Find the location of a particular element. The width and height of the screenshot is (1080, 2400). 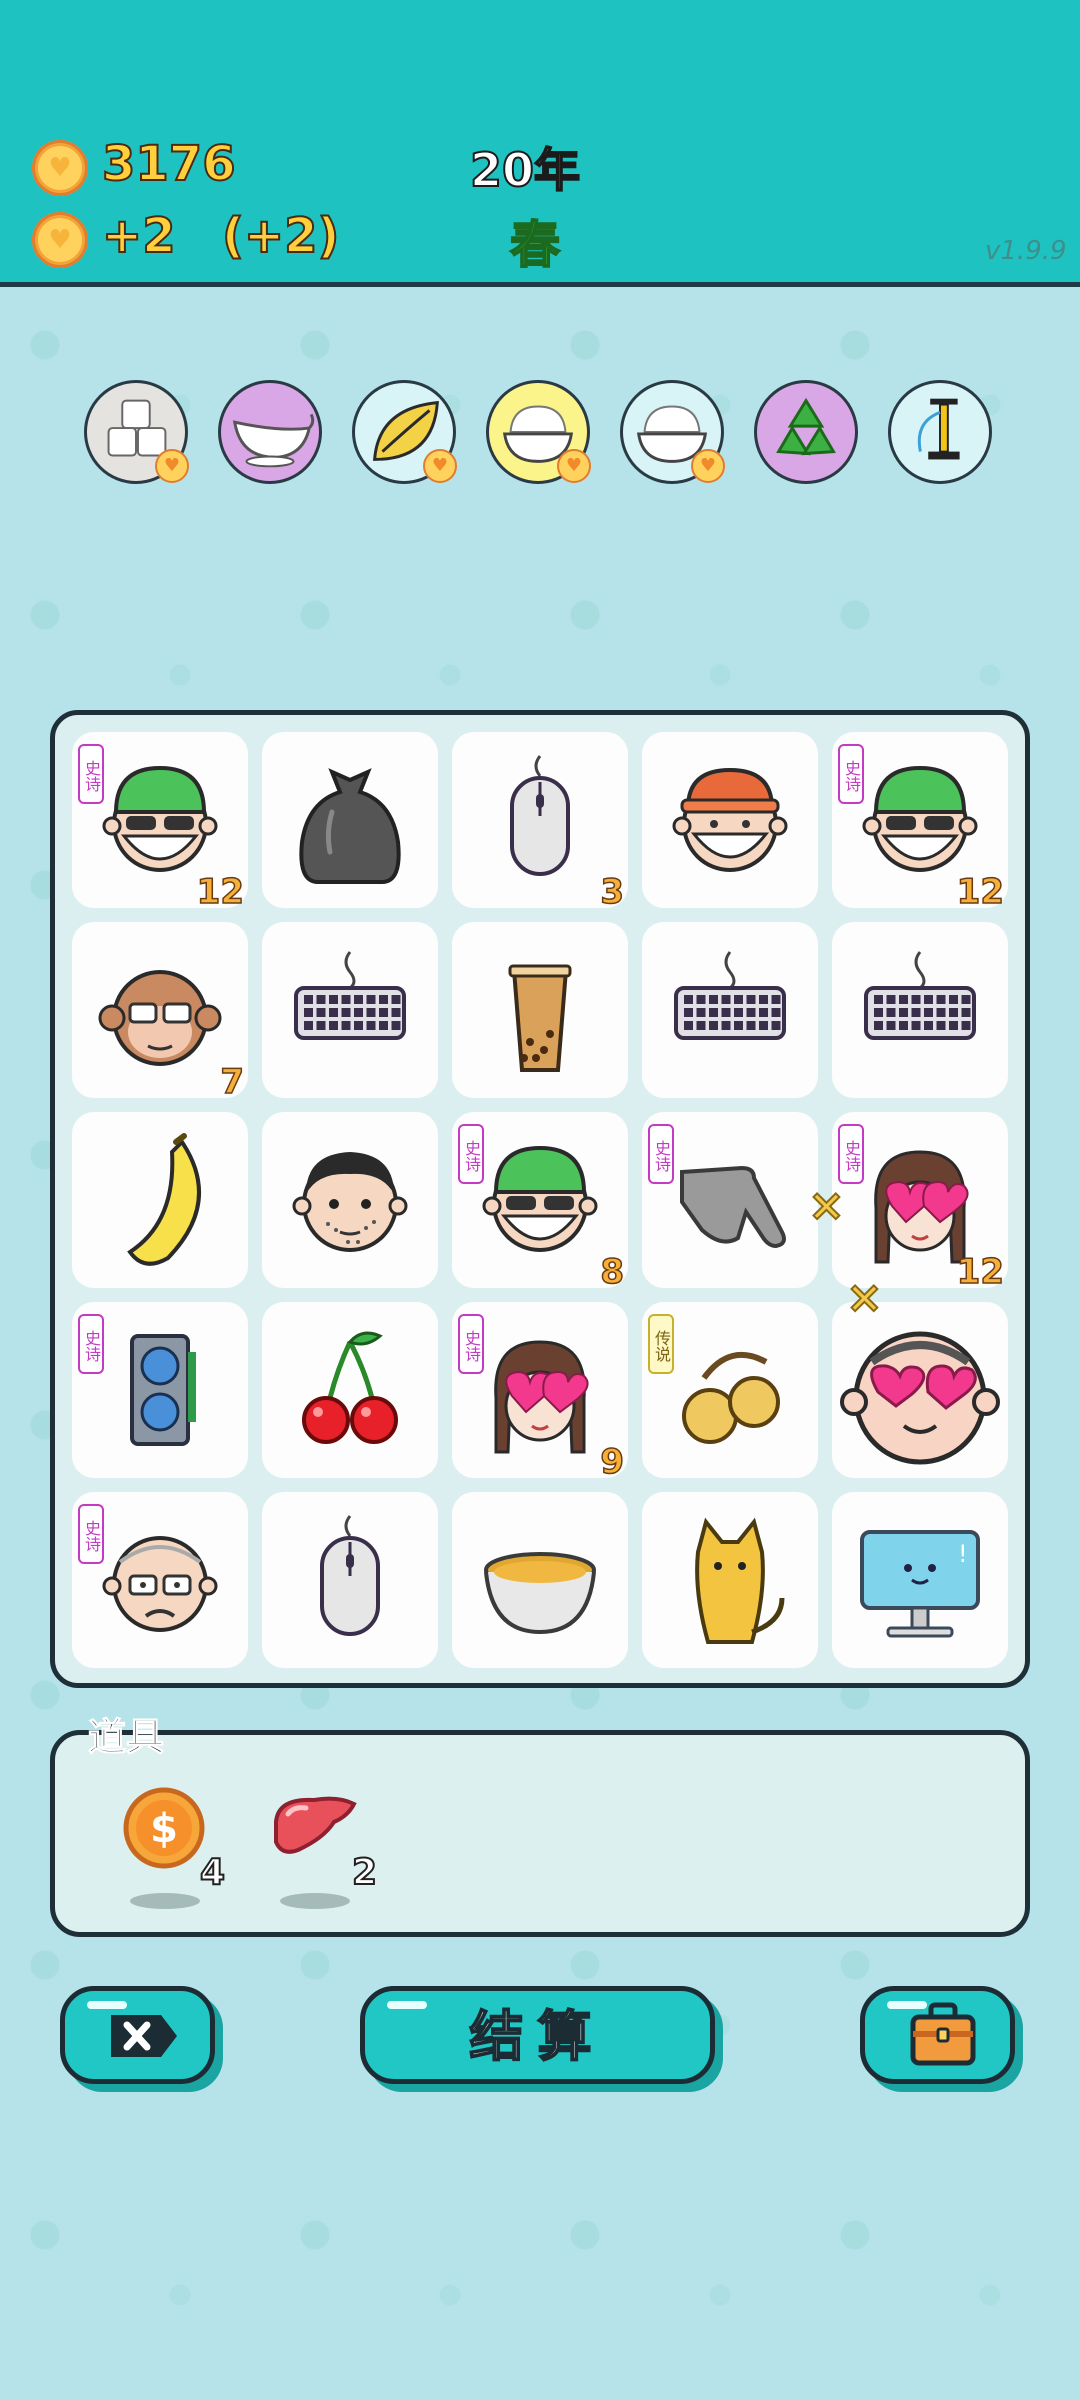

buff-gravy-boat is located at coordinates (270, 432).